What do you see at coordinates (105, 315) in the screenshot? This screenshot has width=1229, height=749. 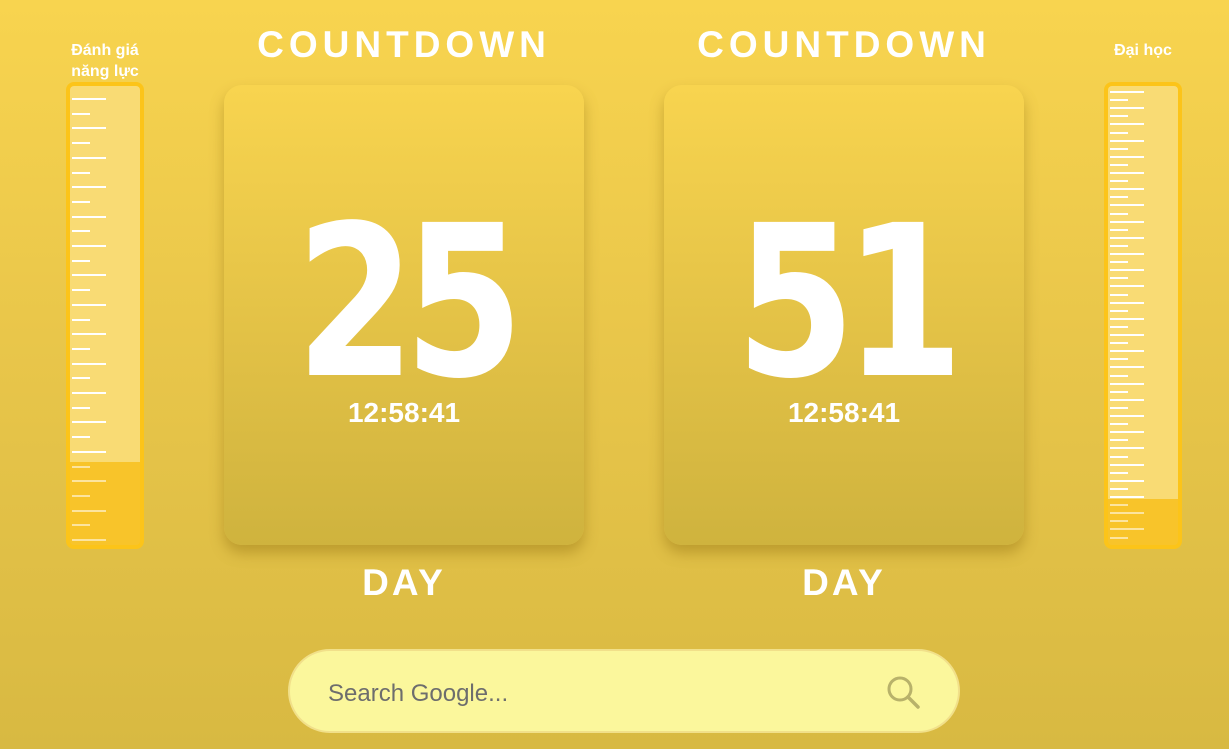 I see `left-progress-gauge` at bounding box center [105, 315].